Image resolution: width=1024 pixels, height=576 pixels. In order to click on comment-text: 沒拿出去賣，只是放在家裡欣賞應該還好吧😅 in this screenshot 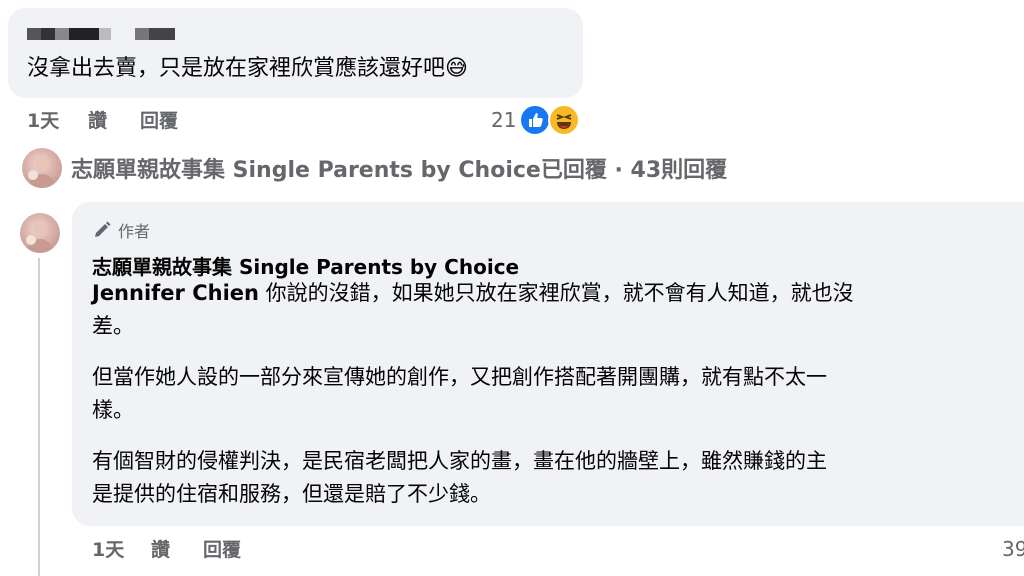, I will do `click(247, 68)`.